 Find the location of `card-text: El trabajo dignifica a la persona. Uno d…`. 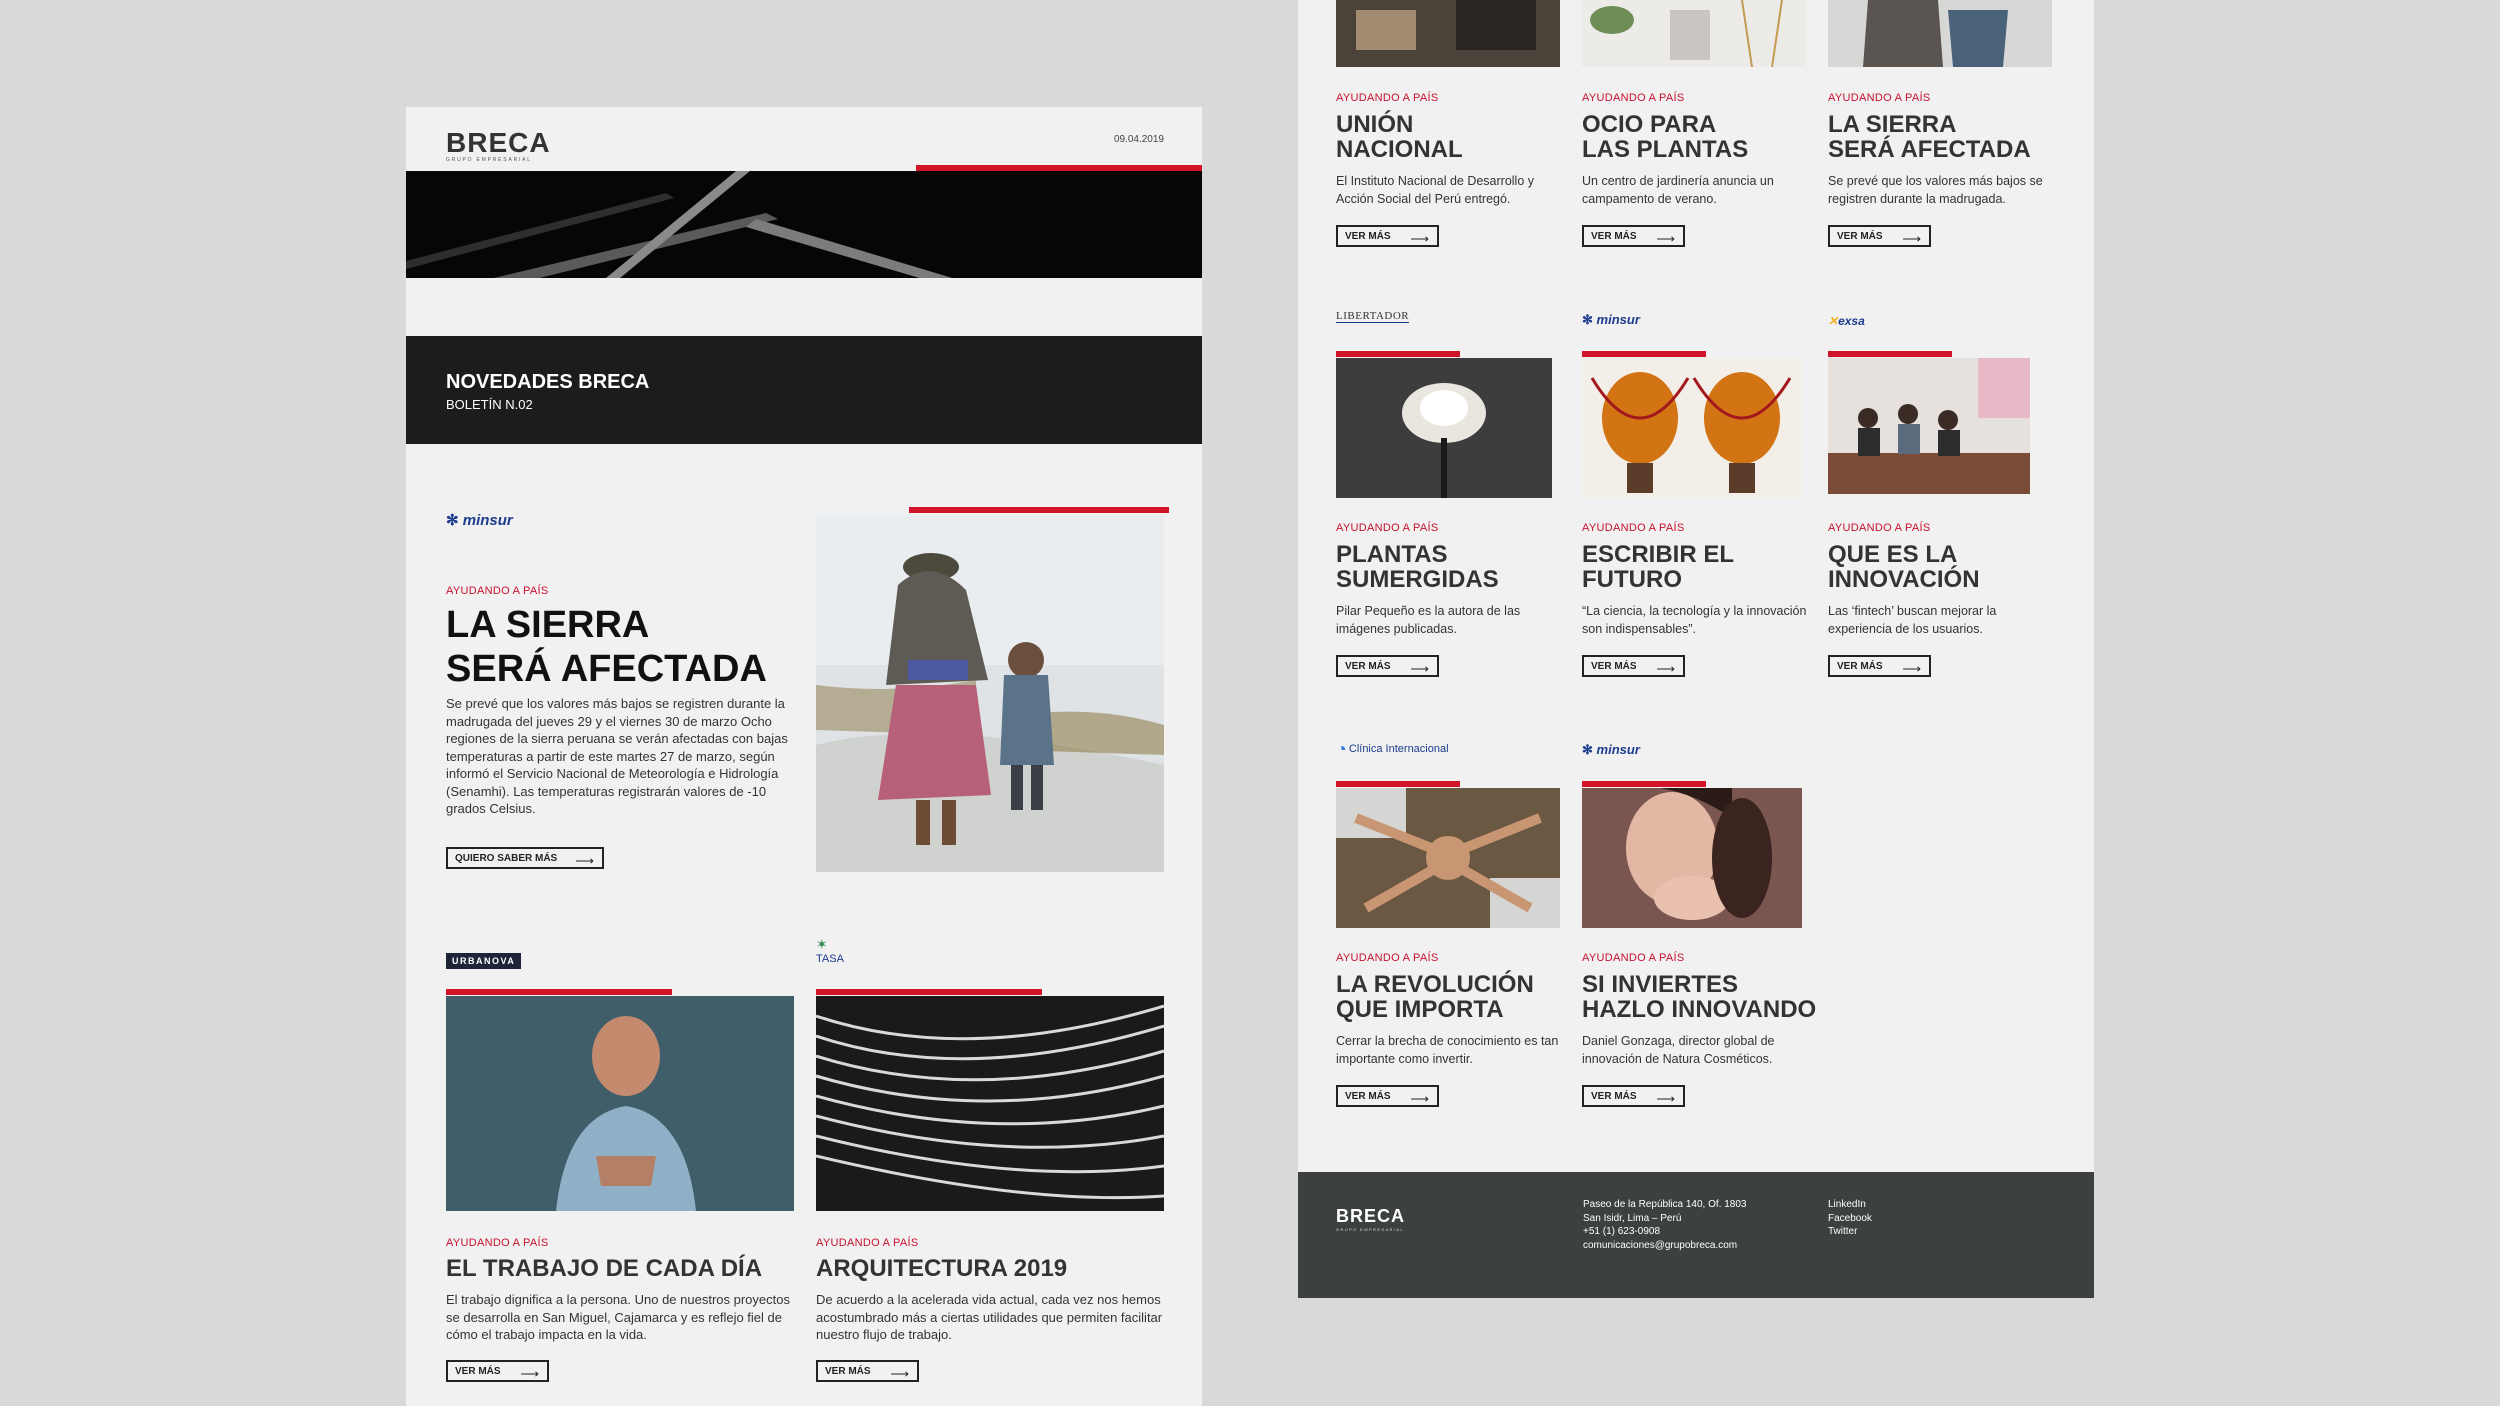

card-text: El trabajo dignifica a la persona. Uno d… is located at coordinates (618, 1317).